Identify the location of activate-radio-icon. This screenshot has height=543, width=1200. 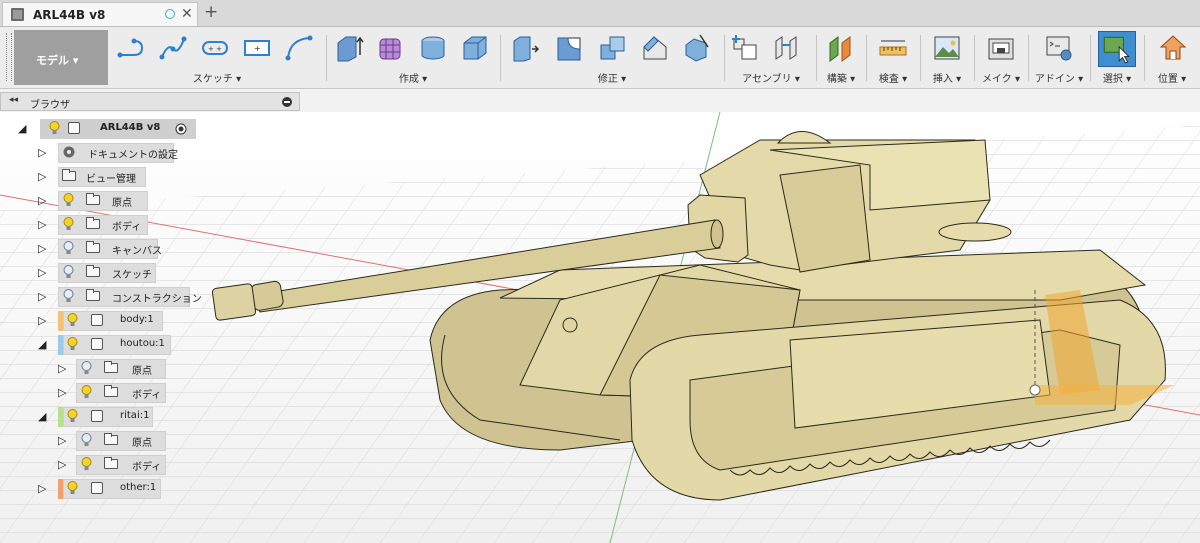
(181, 129).